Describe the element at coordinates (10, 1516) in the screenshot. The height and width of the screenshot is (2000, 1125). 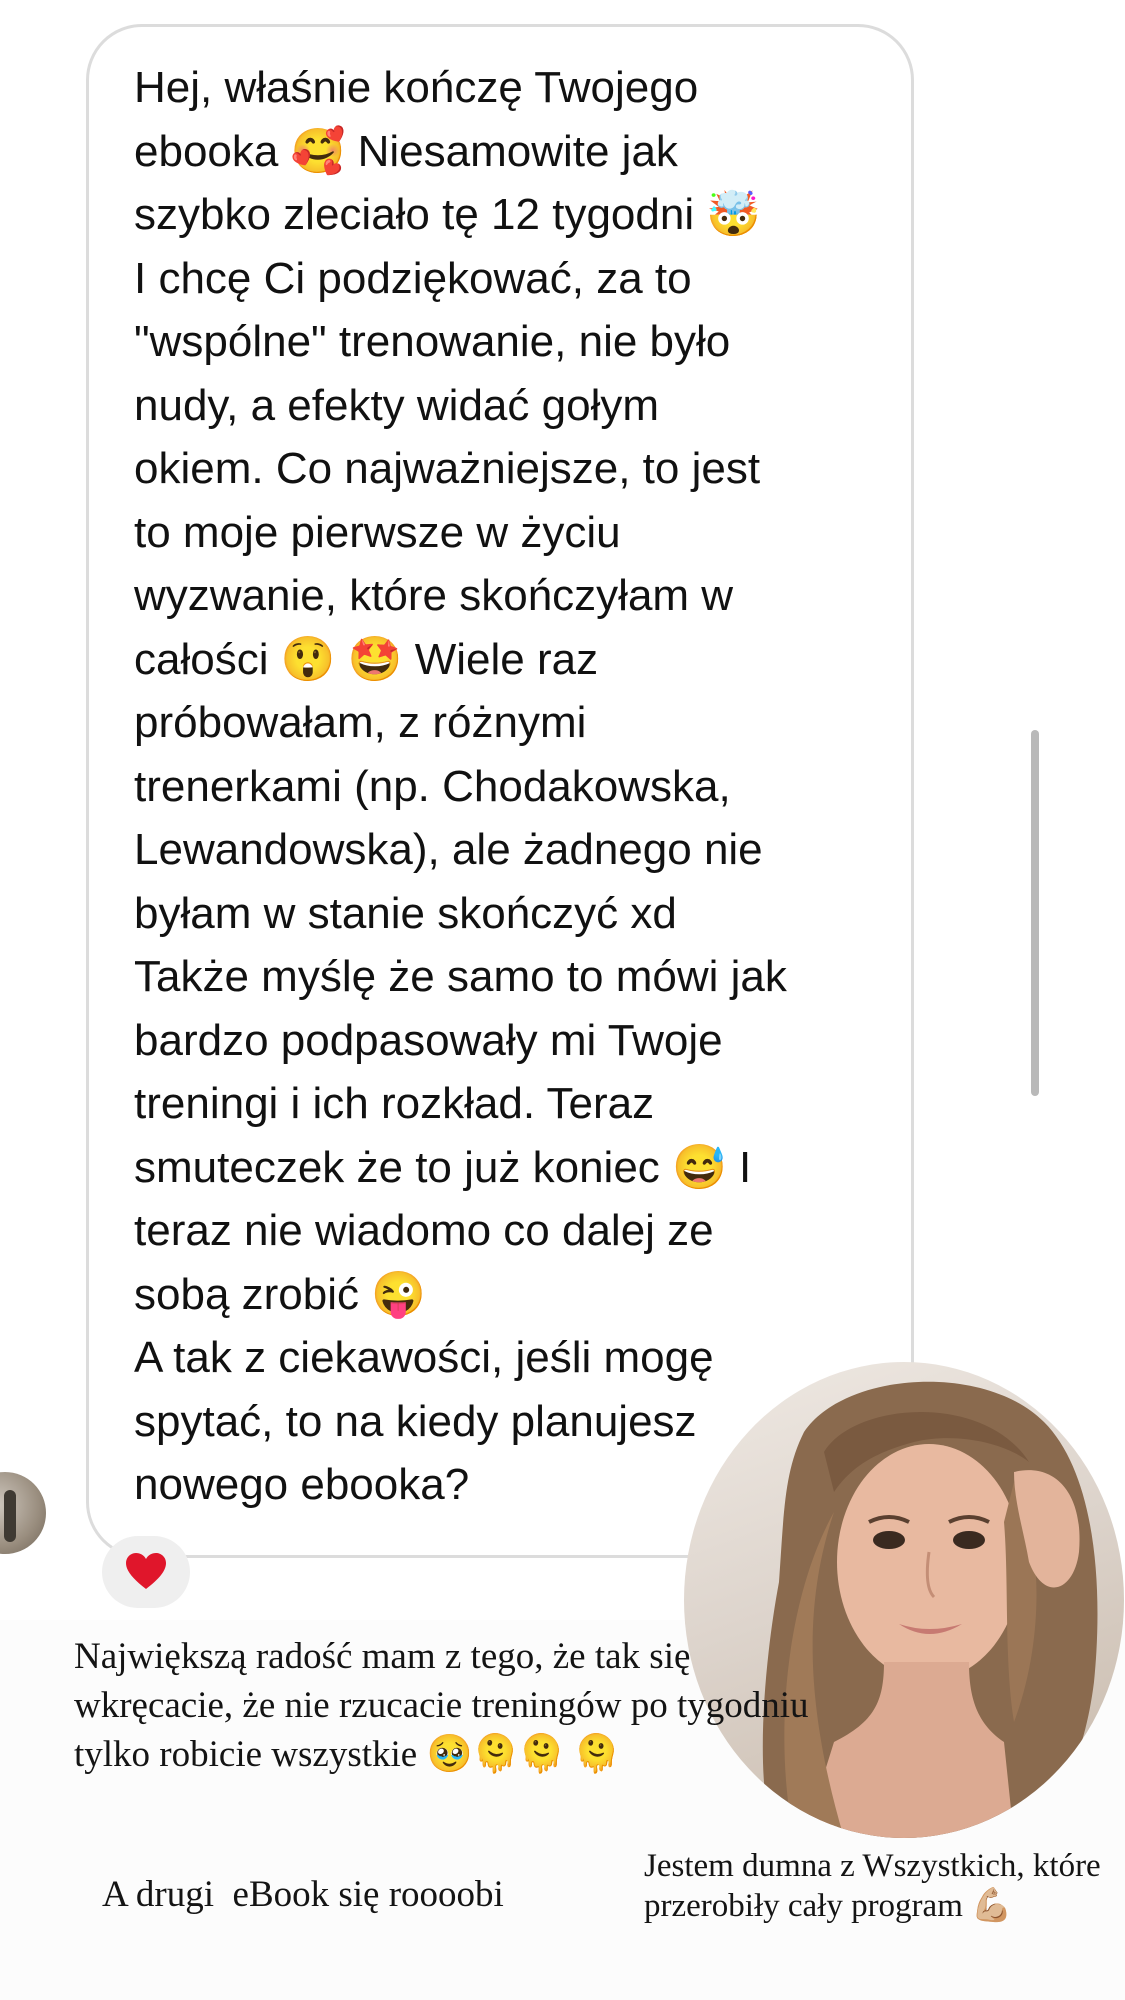
I see `avatar-figure` at that location.